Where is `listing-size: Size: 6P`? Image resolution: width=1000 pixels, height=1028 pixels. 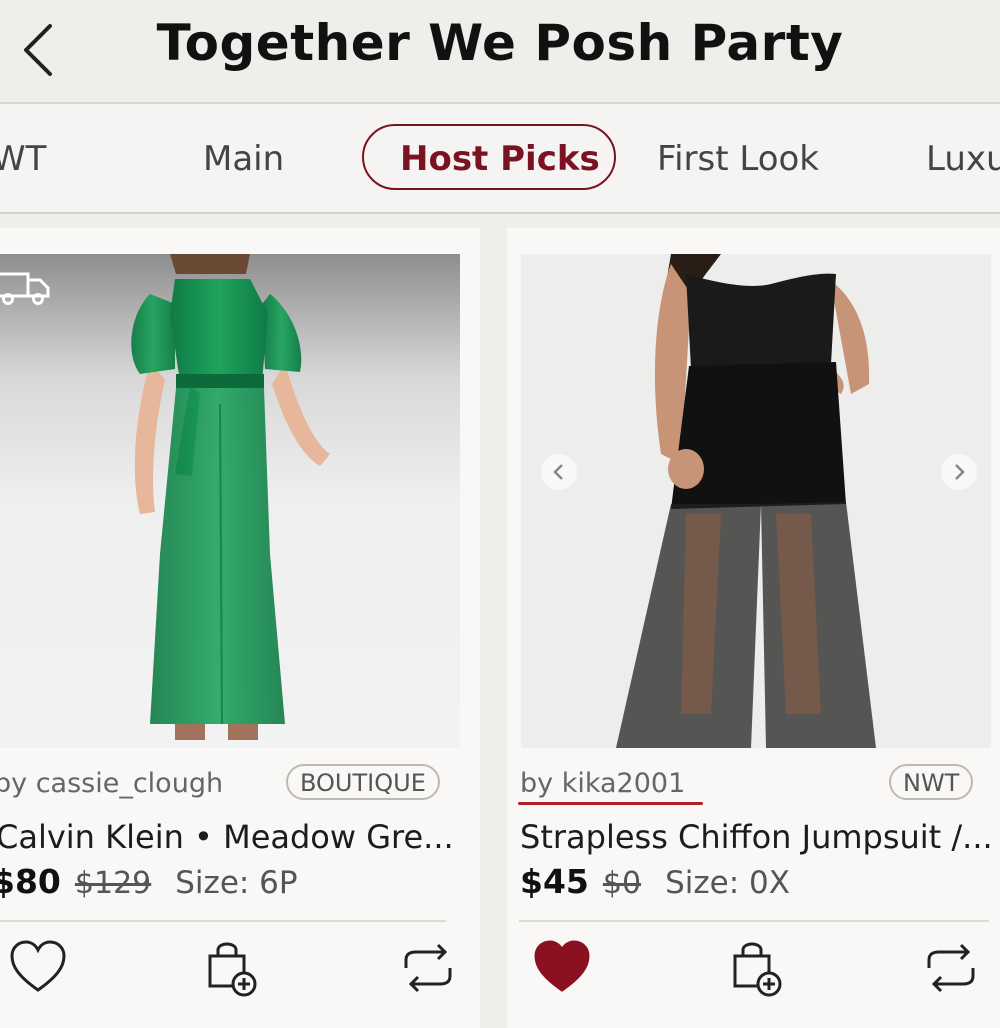 listing-size: Size: 6P is located at coordinates (236, 883).